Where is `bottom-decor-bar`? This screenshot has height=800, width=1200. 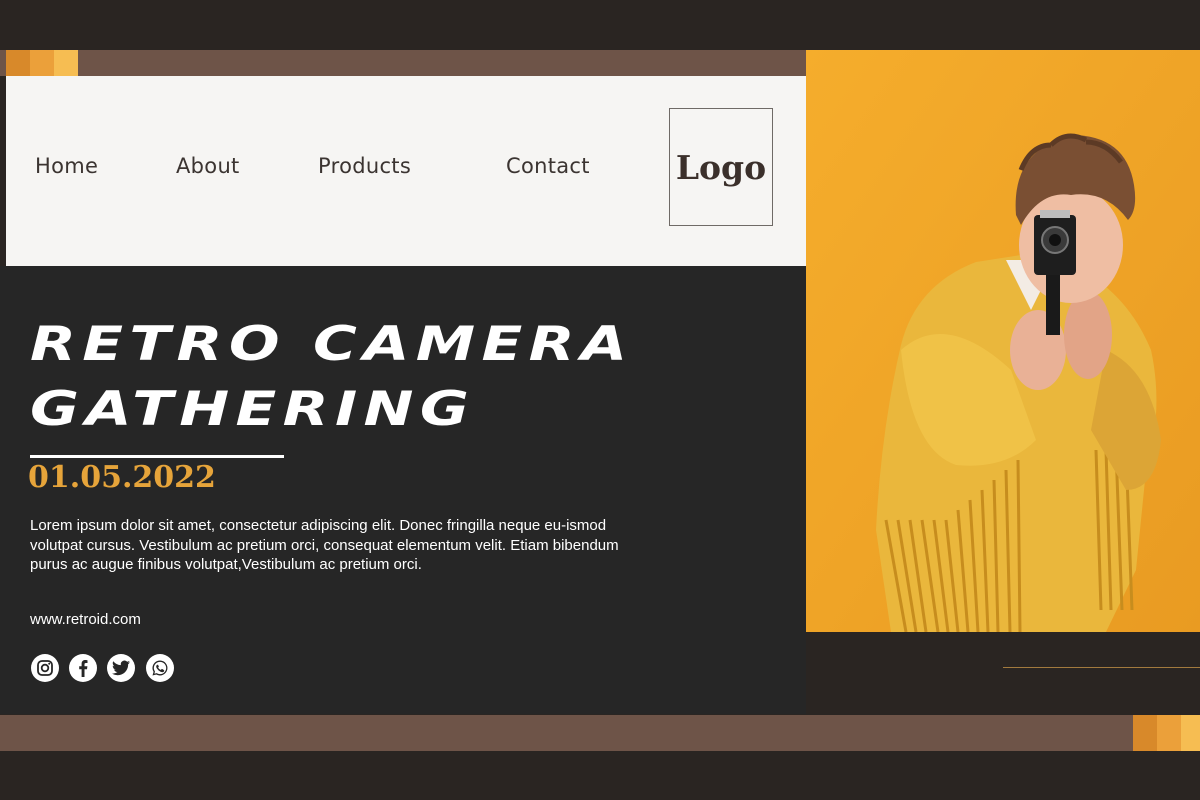 bottom-decor-bar is located at coordinates (600, 733).